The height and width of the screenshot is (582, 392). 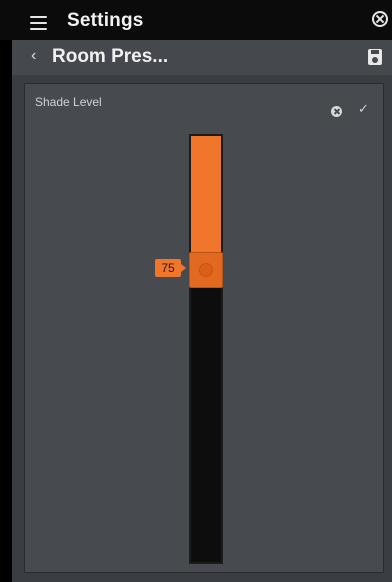 I want to click on slider-value-label: 75, so click(x=170, y=268).